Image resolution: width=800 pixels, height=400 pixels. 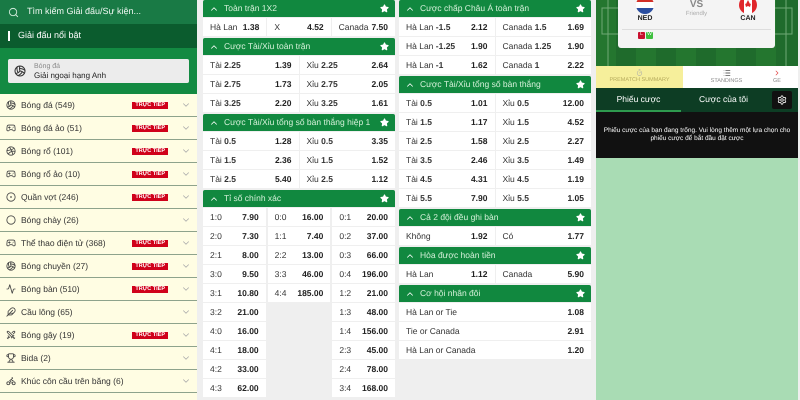 I want to click on odds-cell: Canada 7.50, so click(x=363, y=27).